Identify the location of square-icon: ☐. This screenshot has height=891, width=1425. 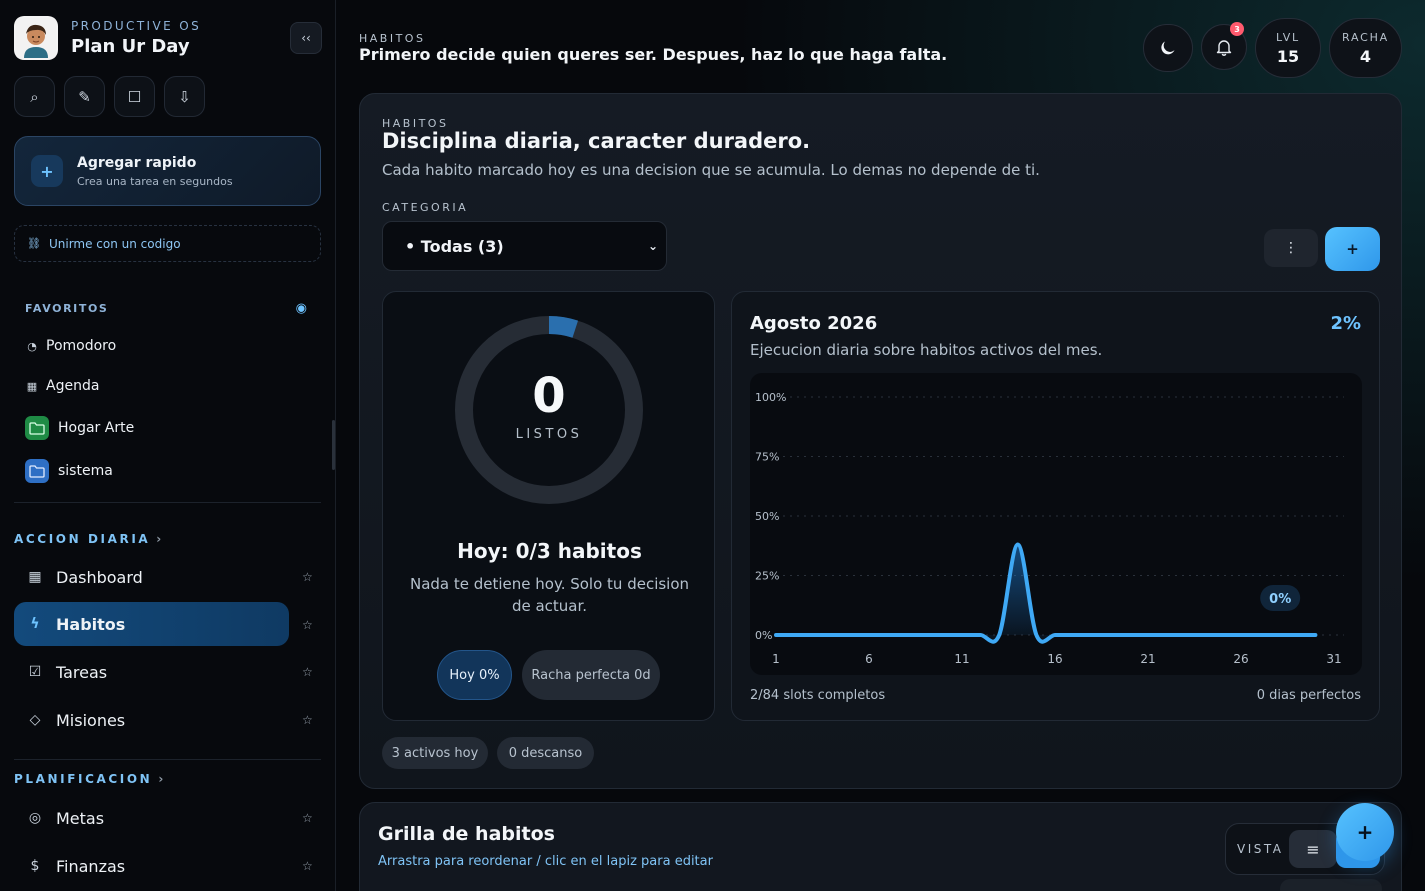
(134, 96).